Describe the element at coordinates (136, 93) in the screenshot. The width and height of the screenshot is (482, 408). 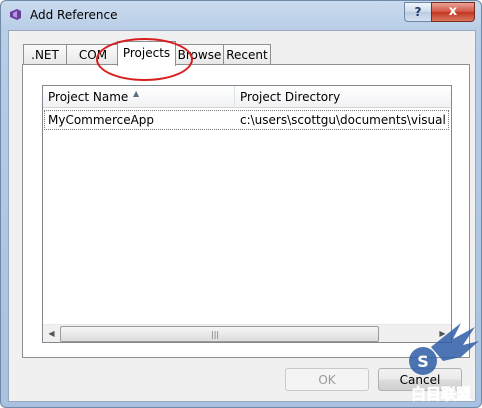
I see `sort-ascending-icon: ▲` at that location.